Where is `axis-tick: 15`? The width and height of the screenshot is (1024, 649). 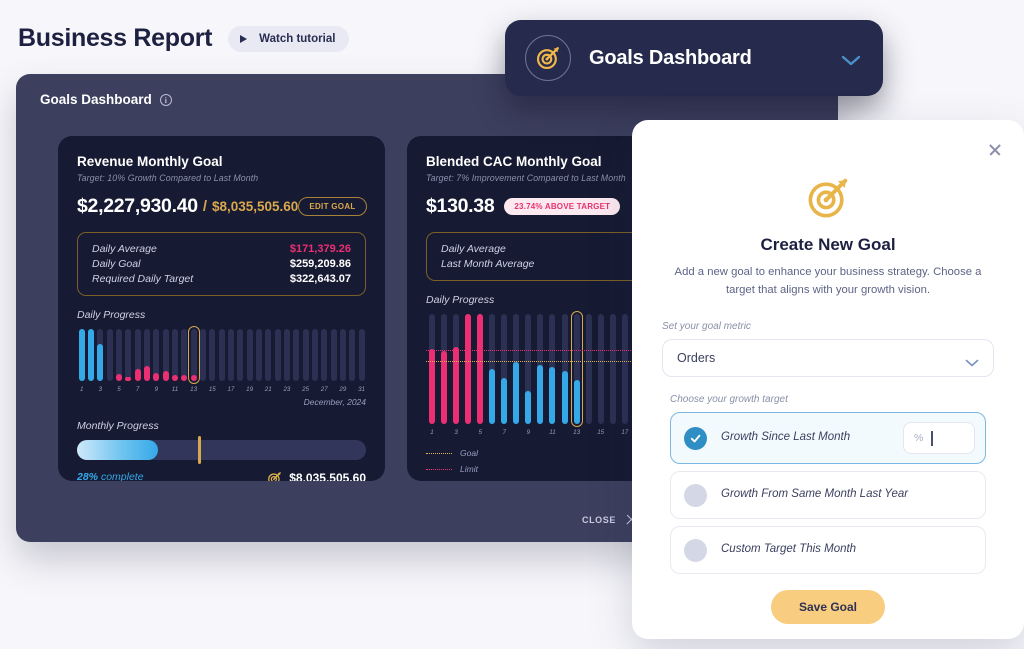
axis-tick: 15 is located at coordinates (212, 389).